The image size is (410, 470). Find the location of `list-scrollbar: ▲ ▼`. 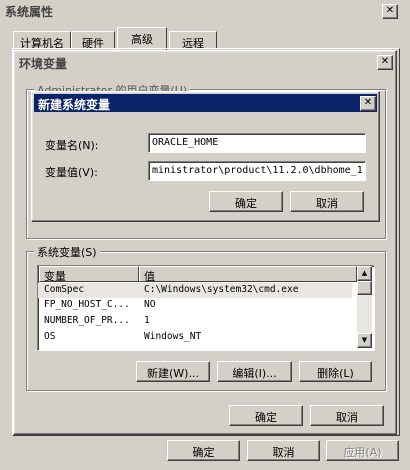

list-scrollbar: ▲ ▼ is located at coordinates (364, 307).